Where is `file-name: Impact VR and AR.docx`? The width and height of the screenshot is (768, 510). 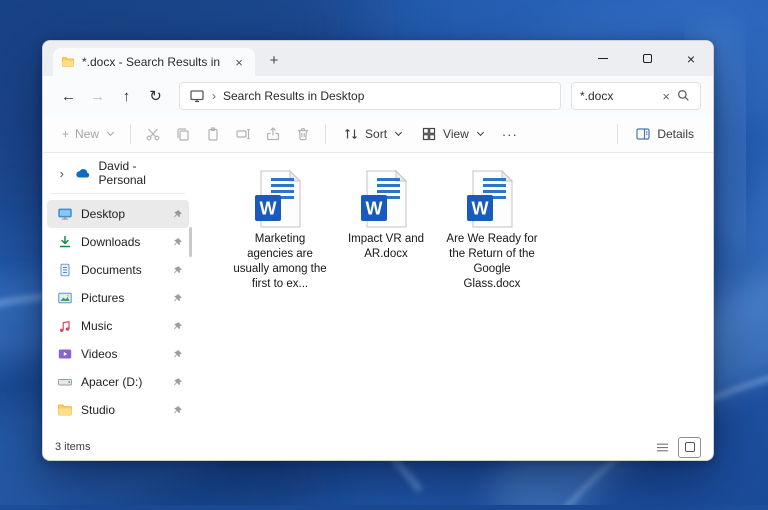
file-name: Impact VR and AR.docx is located at coordinates (386, 246).